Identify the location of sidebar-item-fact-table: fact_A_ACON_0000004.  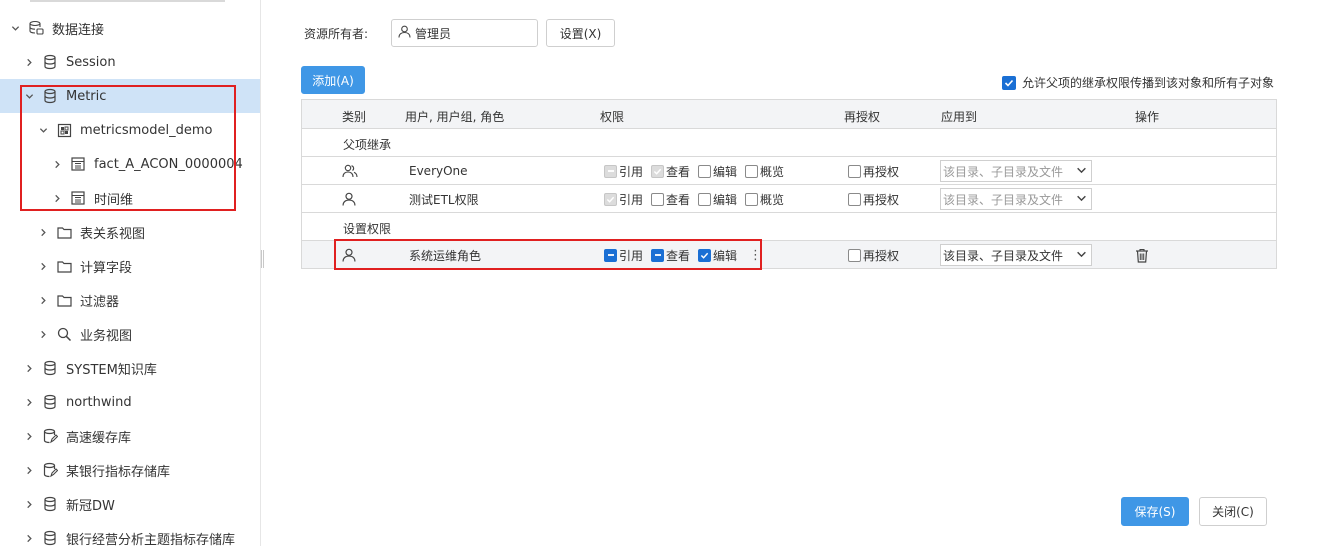
(130, 164).